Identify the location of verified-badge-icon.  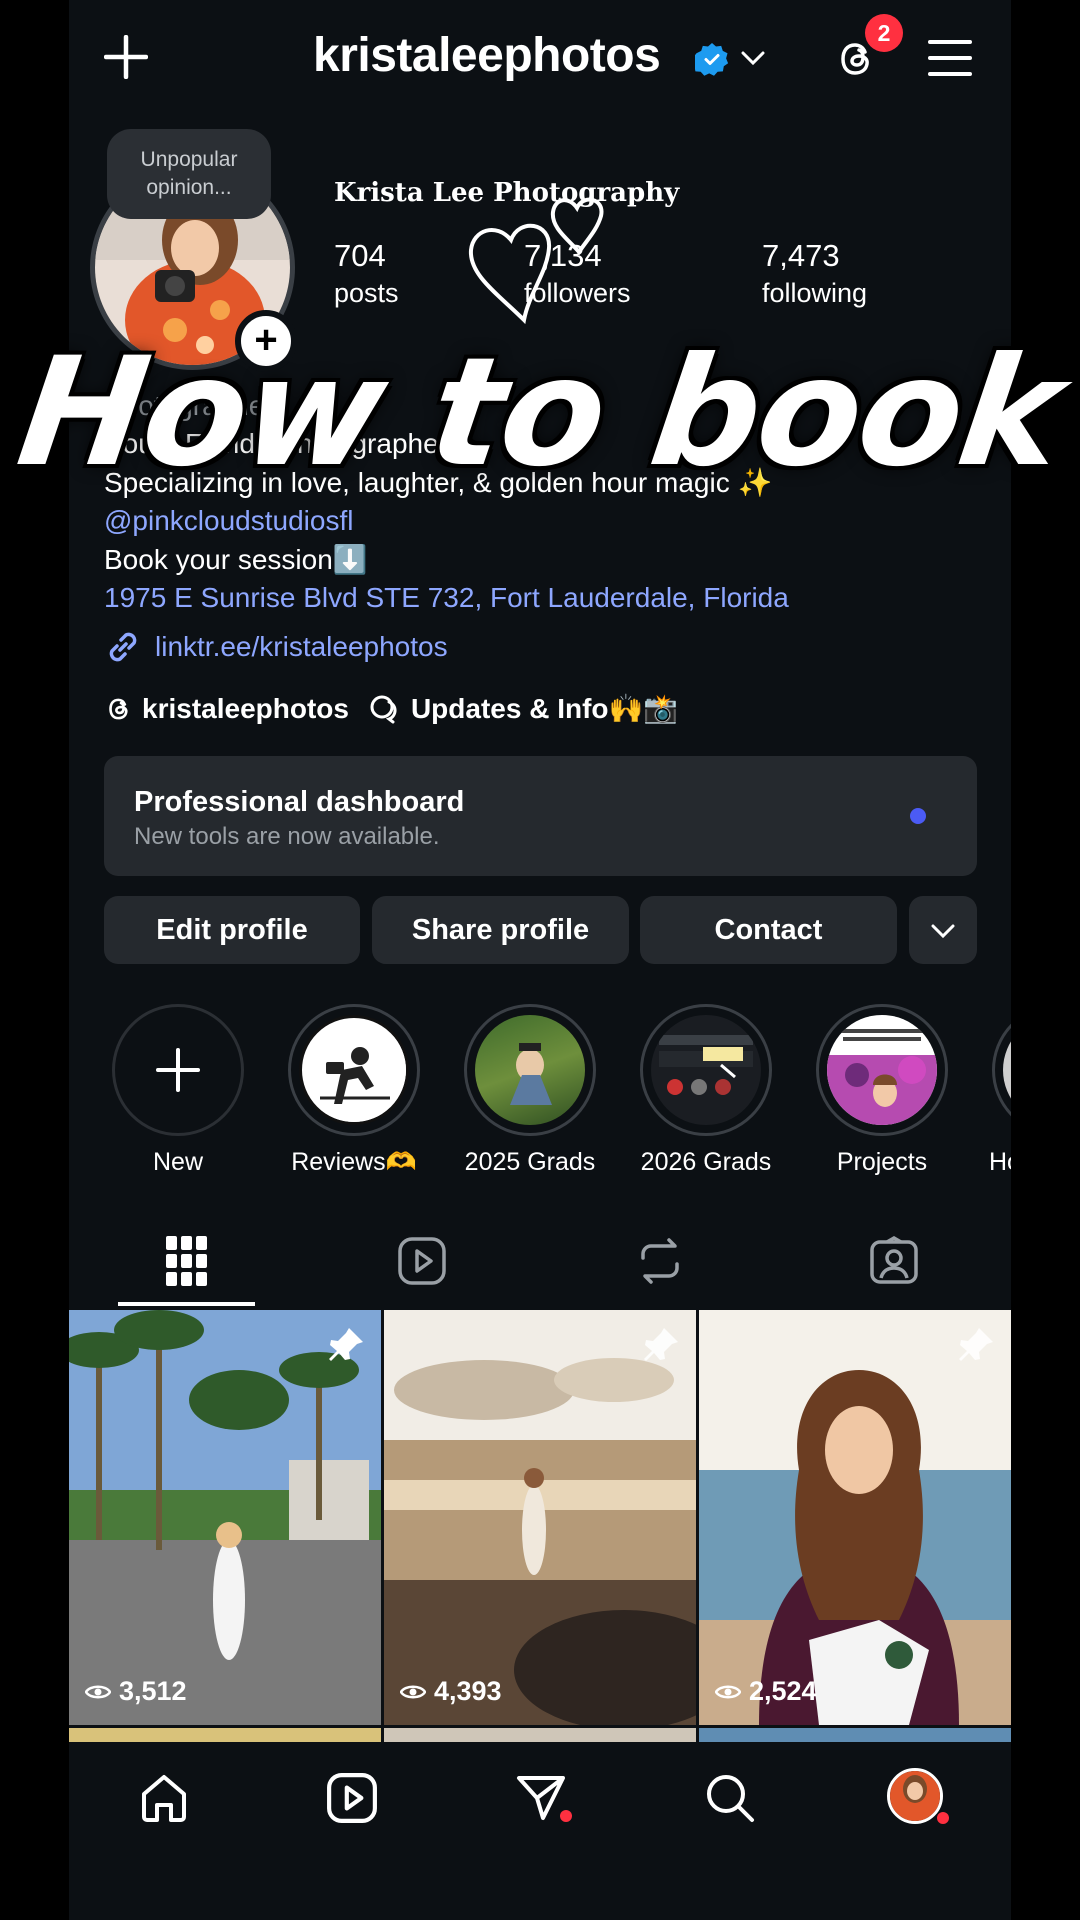
(709, 61).